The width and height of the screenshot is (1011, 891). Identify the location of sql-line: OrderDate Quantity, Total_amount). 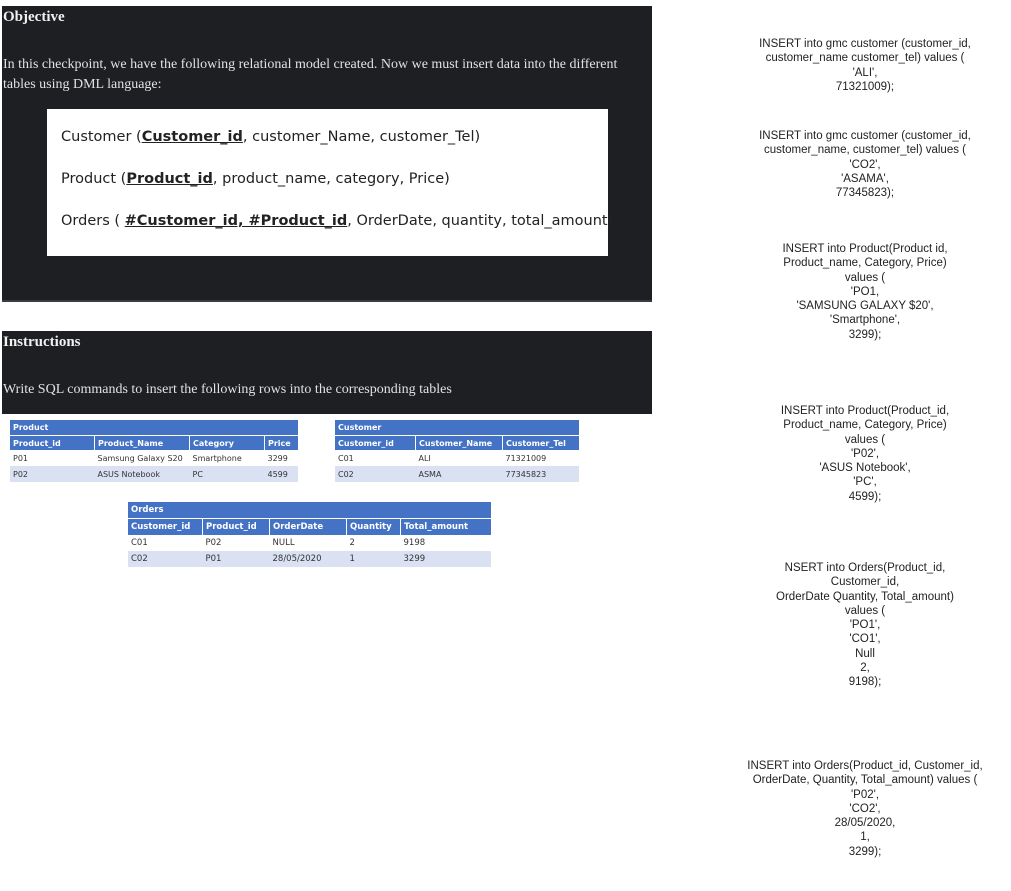
(865, 596).